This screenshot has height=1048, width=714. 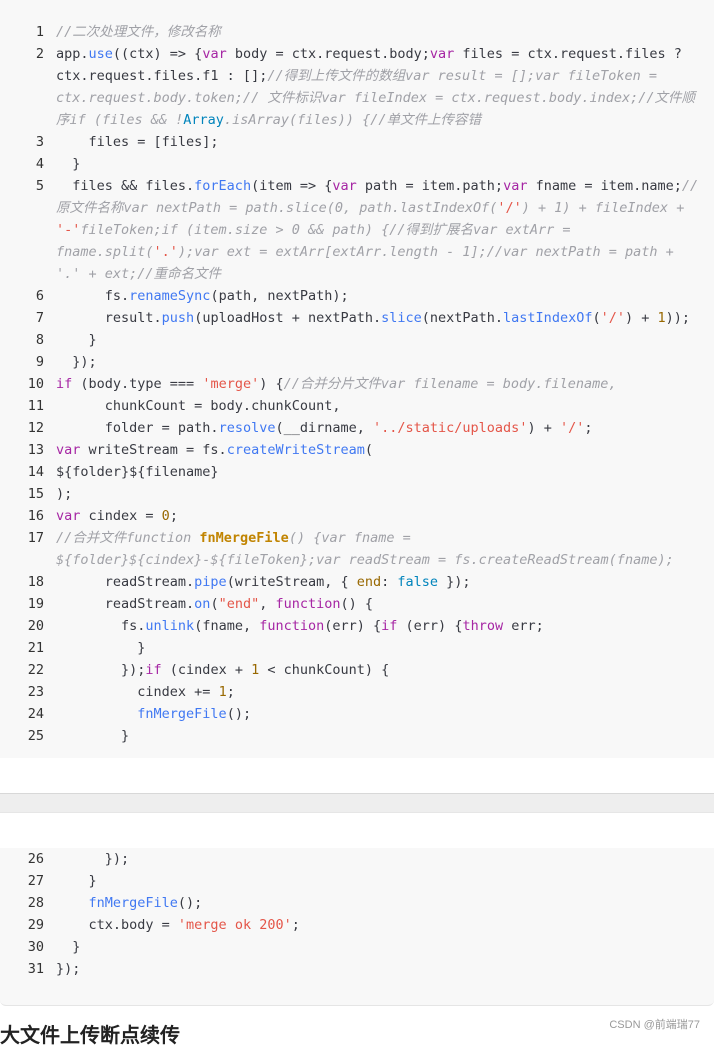 I want to click on code-token: (fname,, so click(x=227, y=626).